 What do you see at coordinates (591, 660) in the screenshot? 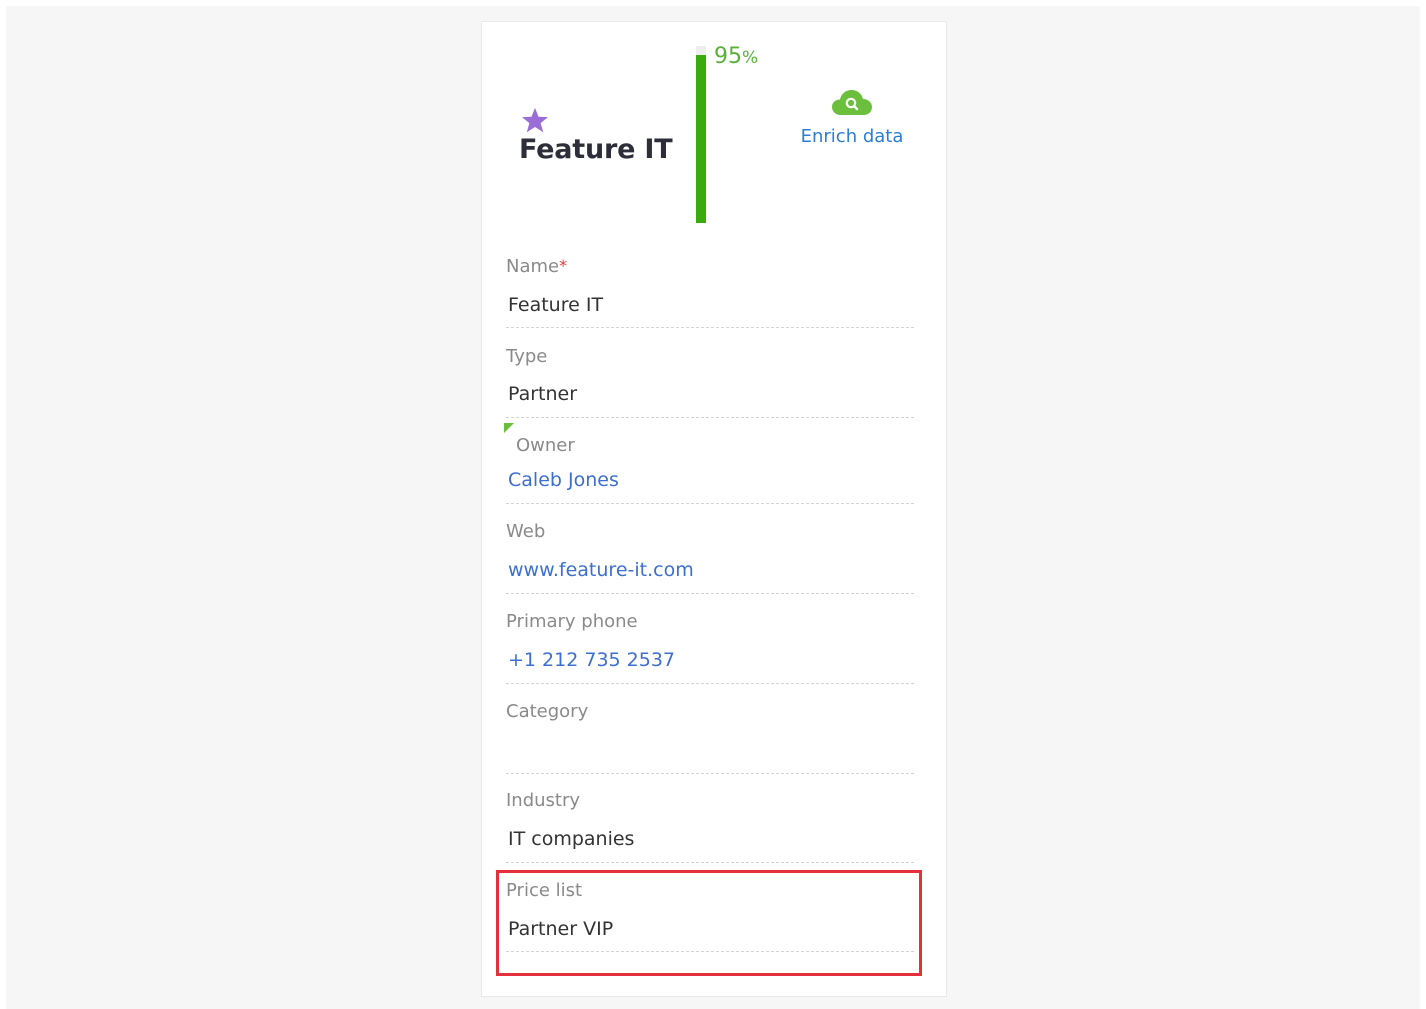
I see `primary-phone-link: +1 212 735 2537` at bounding box center [591, 660].